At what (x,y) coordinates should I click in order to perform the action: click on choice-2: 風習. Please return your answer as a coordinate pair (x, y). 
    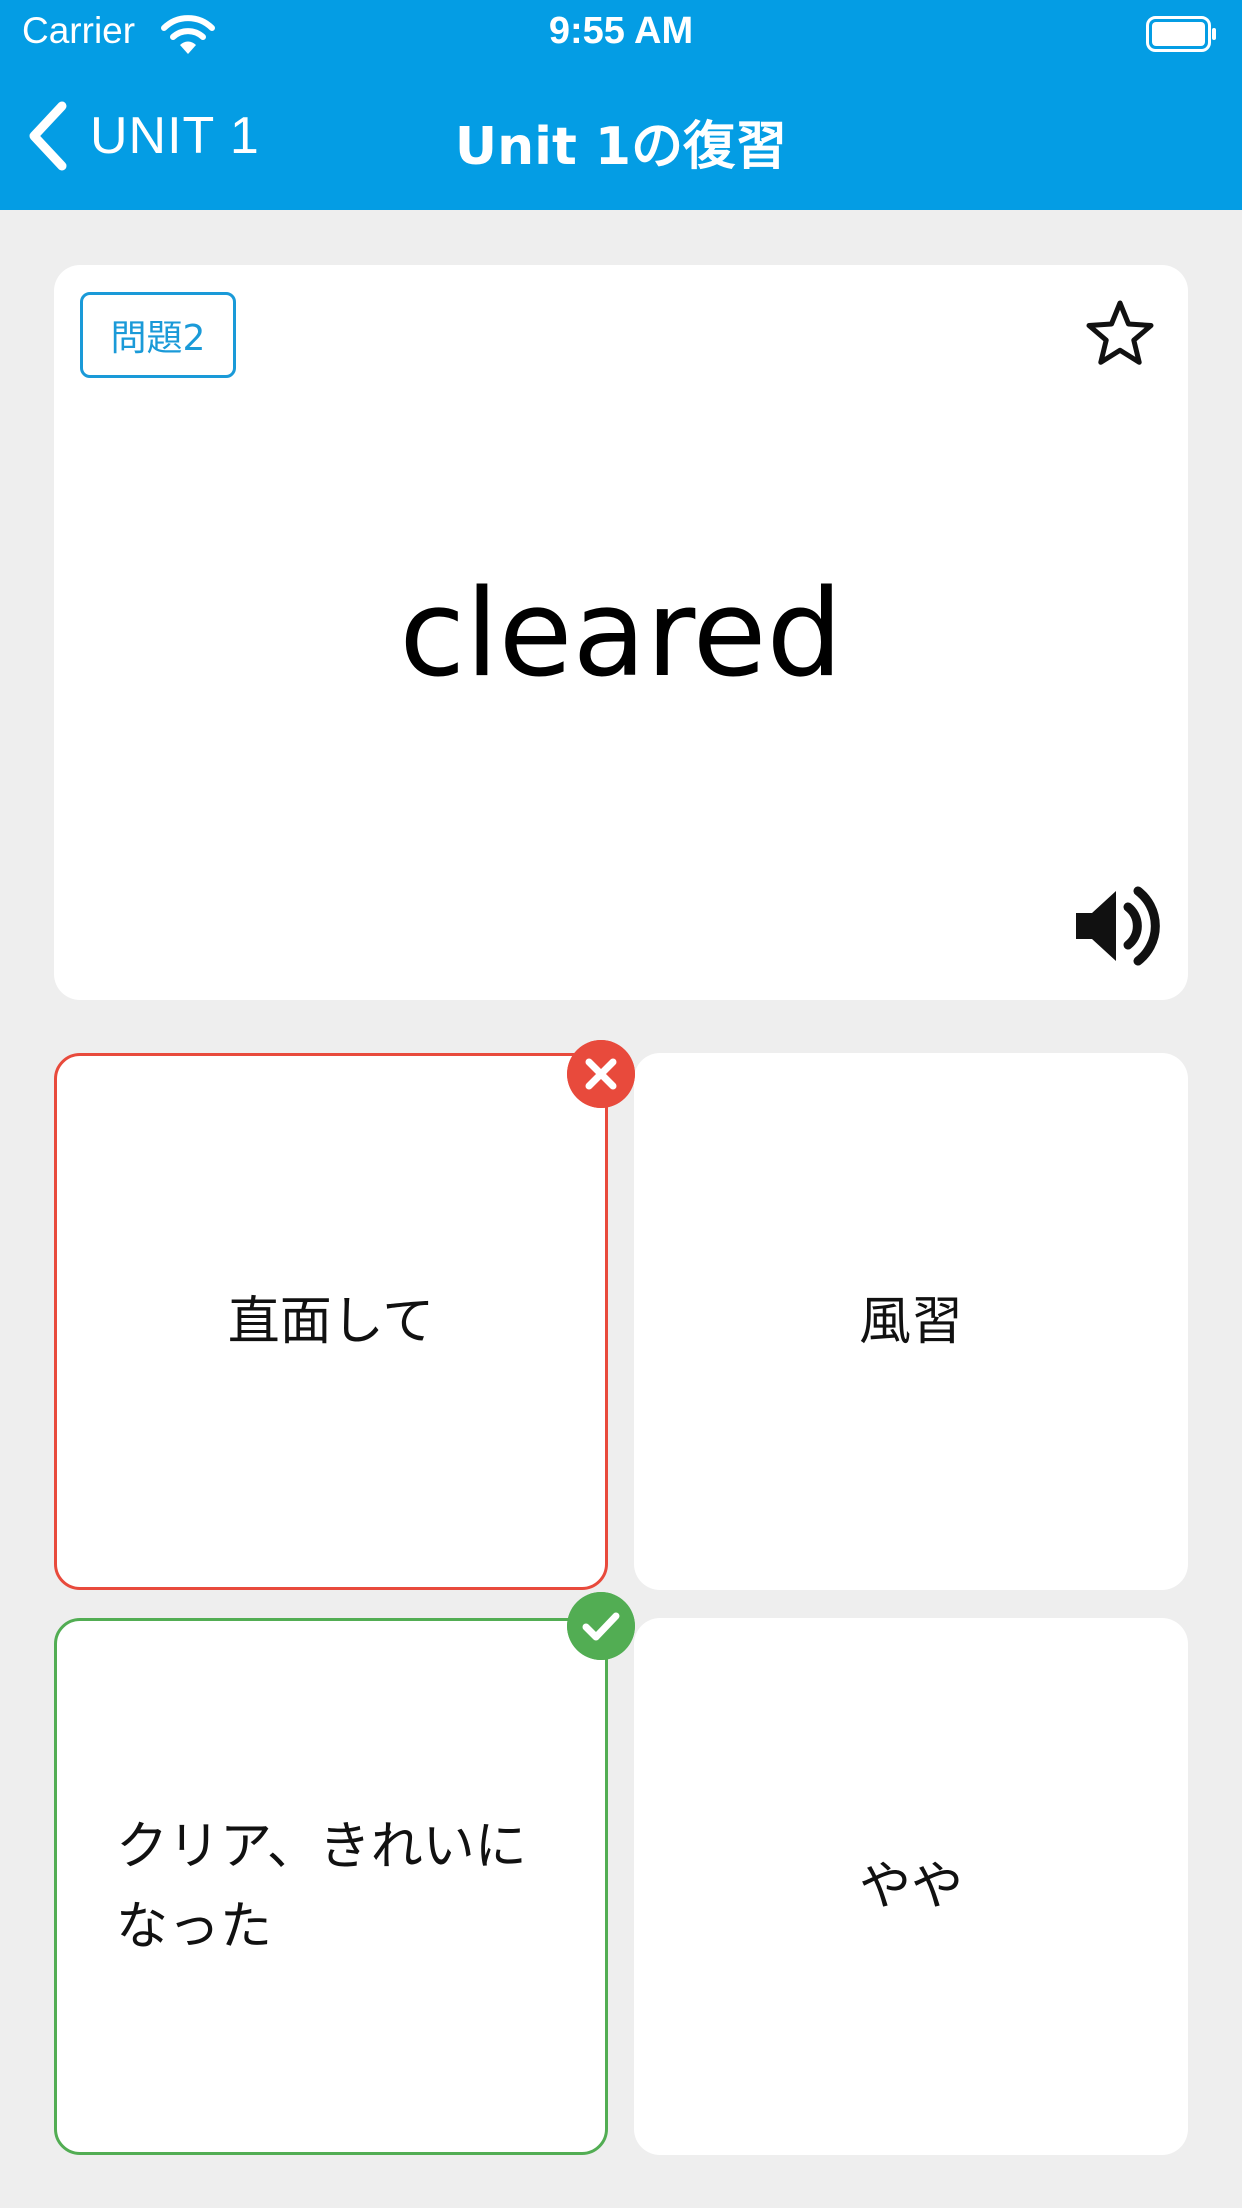
    Looking at the image, I should click on (911, 1321).